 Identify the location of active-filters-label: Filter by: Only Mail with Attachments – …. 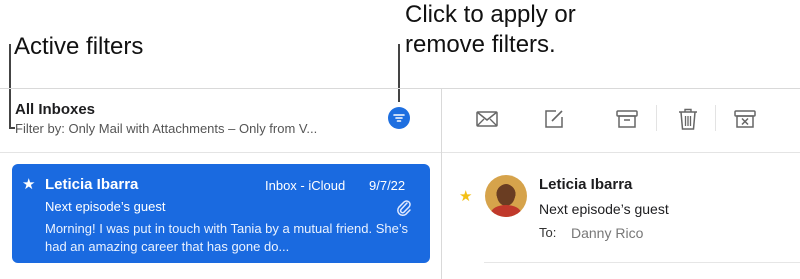
(166, 128).